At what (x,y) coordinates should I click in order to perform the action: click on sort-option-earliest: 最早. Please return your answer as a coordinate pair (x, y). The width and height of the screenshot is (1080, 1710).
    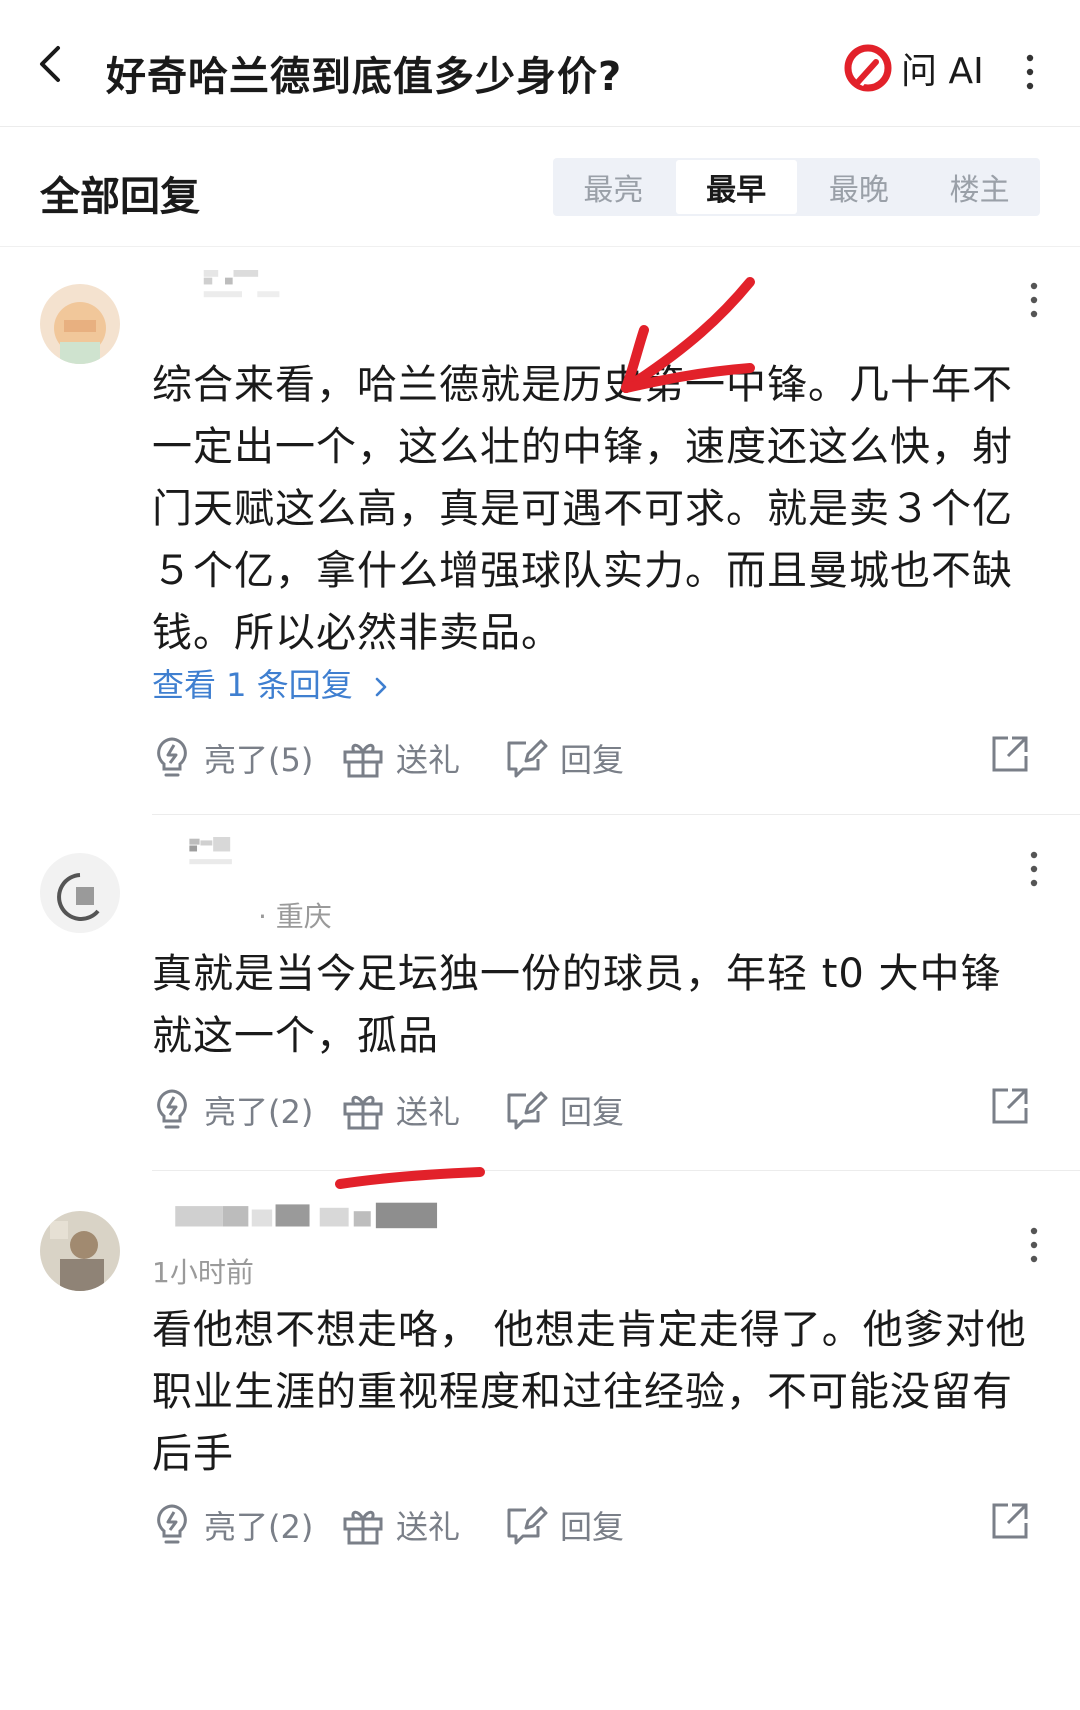
    Looking at the image, I should click on (736, 187).